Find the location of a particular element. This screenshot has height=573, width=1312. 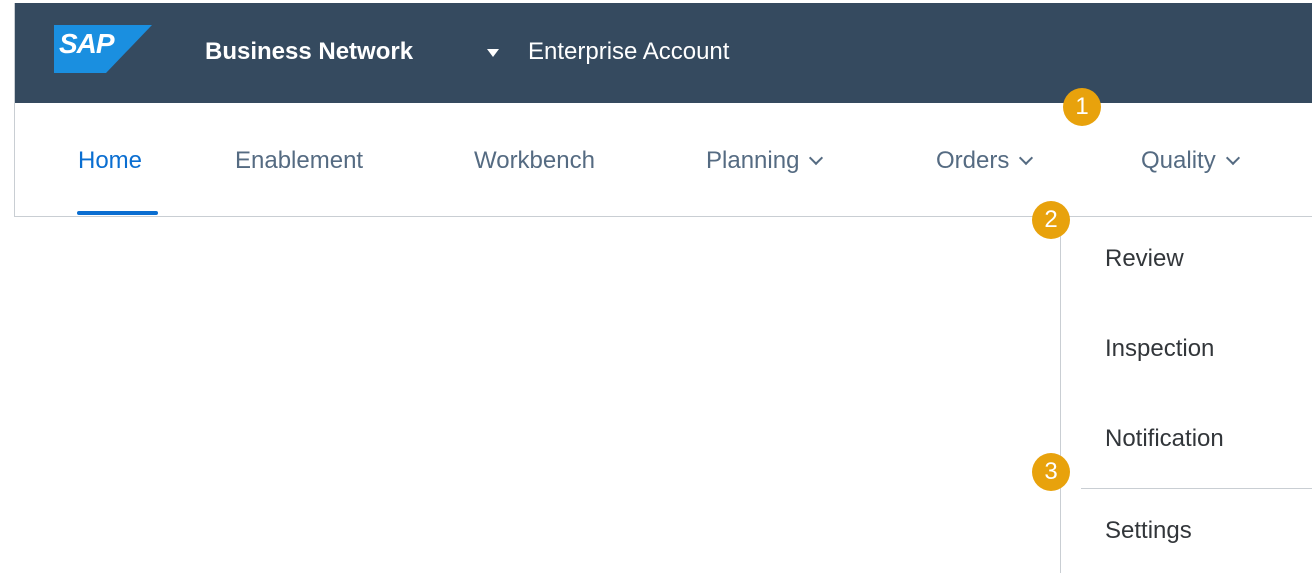

tab-workbench: Workbench is located at coordinates (534, 161).